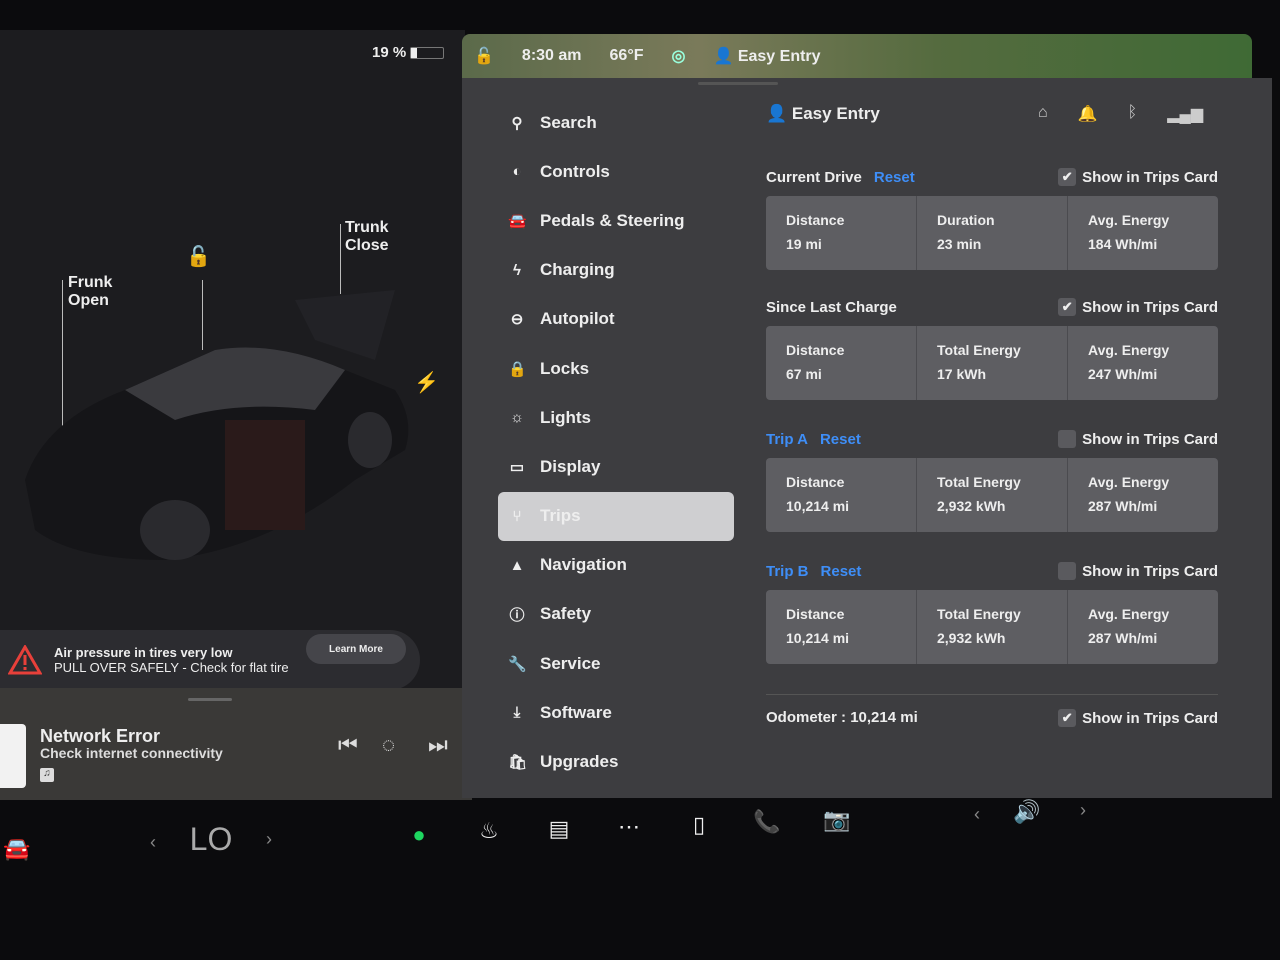 This screenshot has width=1280, height=960. What do you see at coordinates (356, 649) in the screenshot?
I see `learn-more-button: Learn More` at bounding box center [356, 649].